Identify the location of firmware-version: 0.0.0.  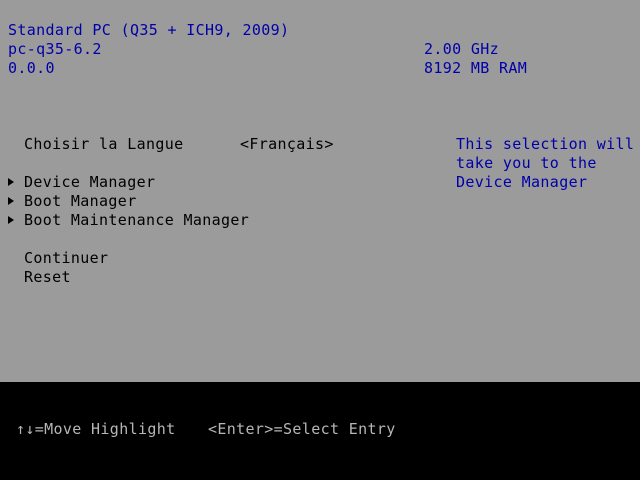
(31, 68).